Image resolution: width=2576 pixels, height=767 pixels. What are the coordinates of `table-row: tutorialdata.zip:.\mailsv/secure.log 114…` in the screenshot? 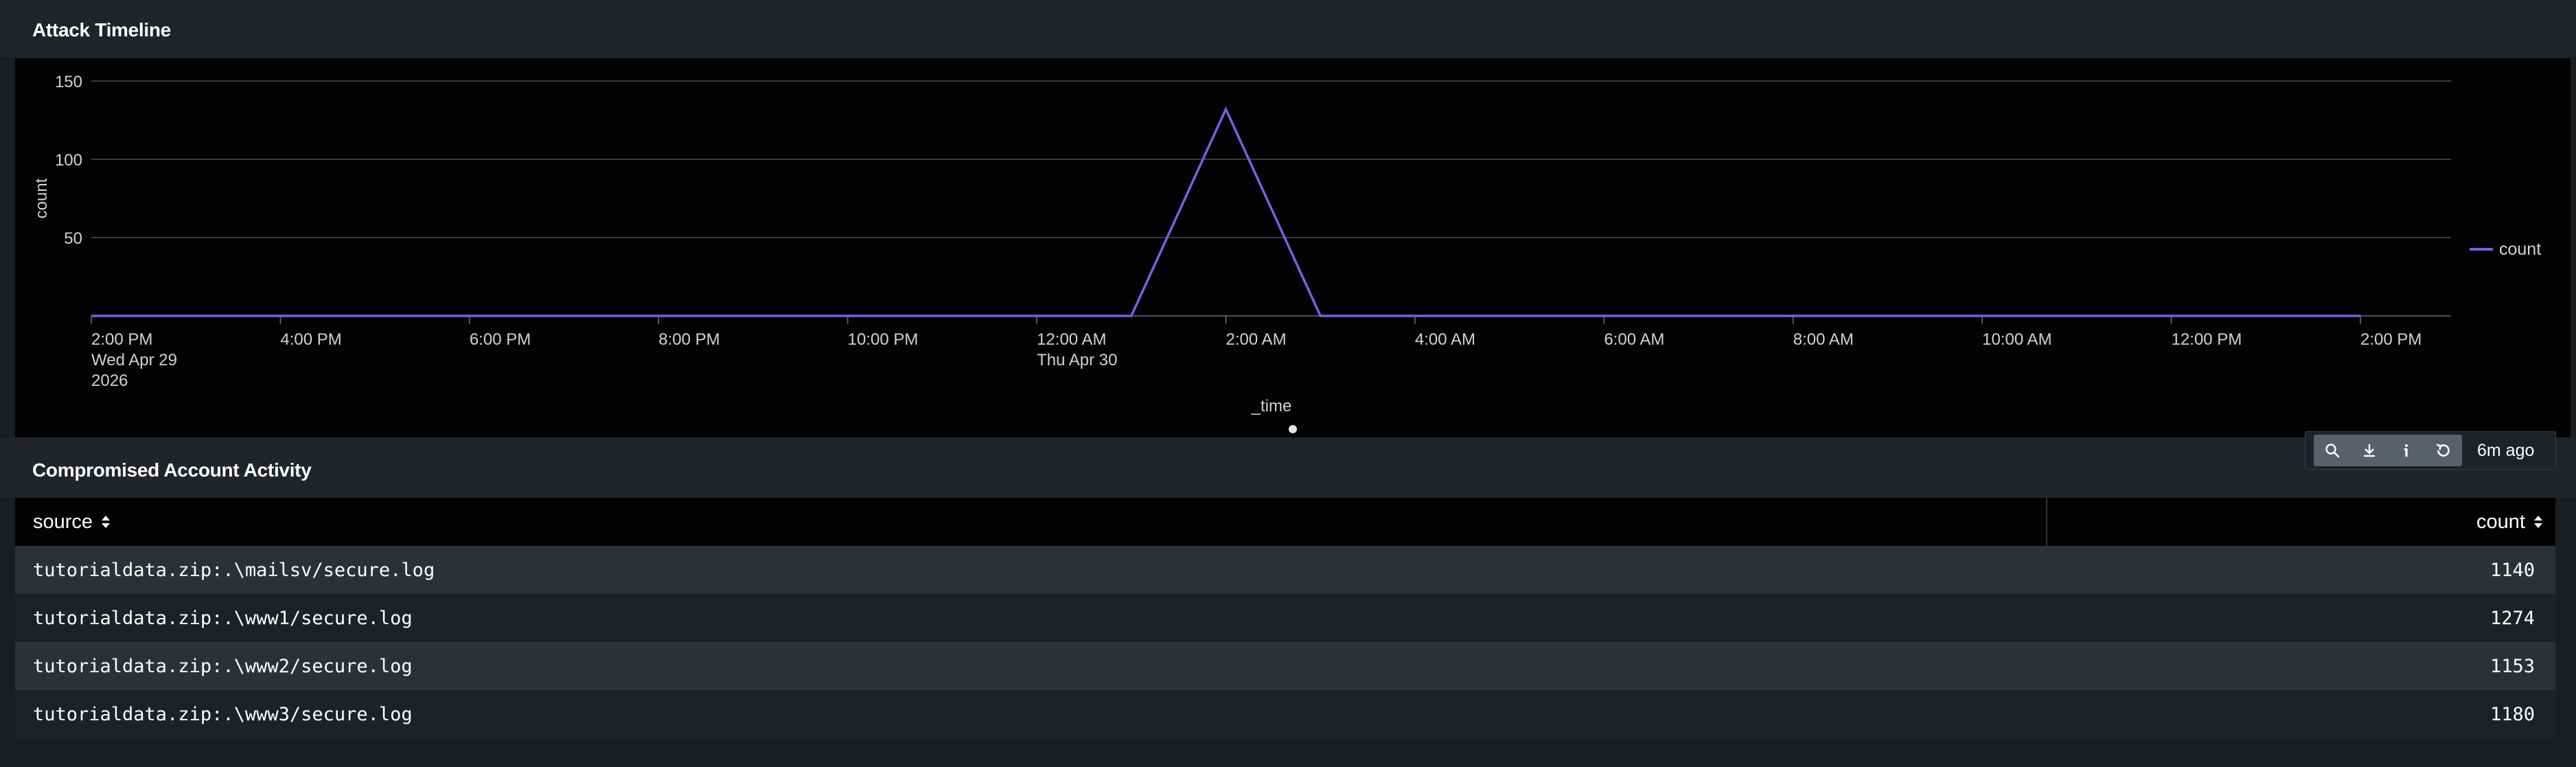 It's located at (1285, 570).